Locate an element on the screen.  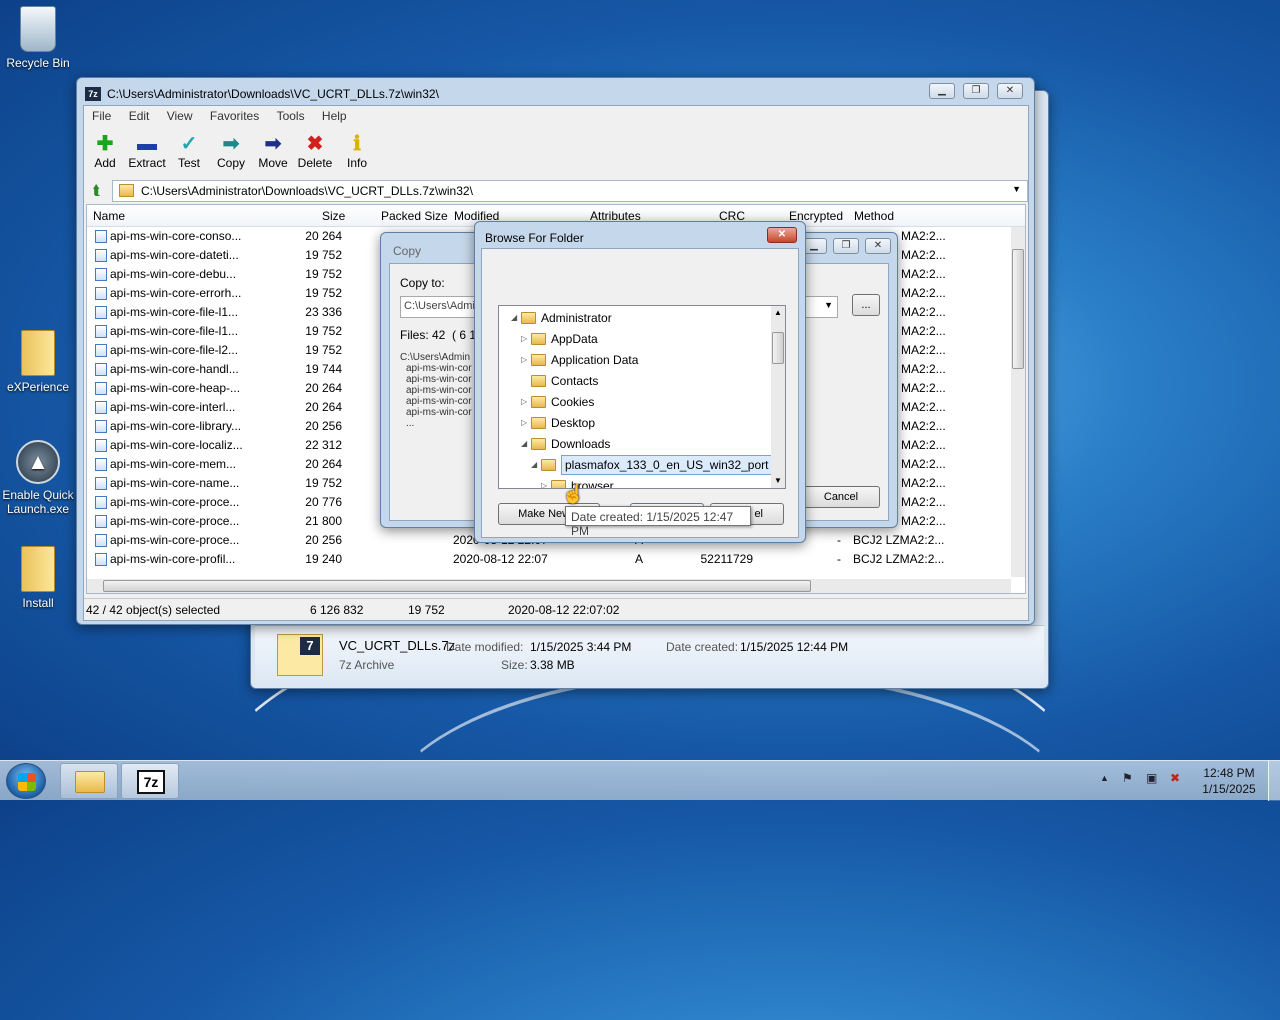
tree-item: ▷ Application Data is located at coordinates (634, 360).